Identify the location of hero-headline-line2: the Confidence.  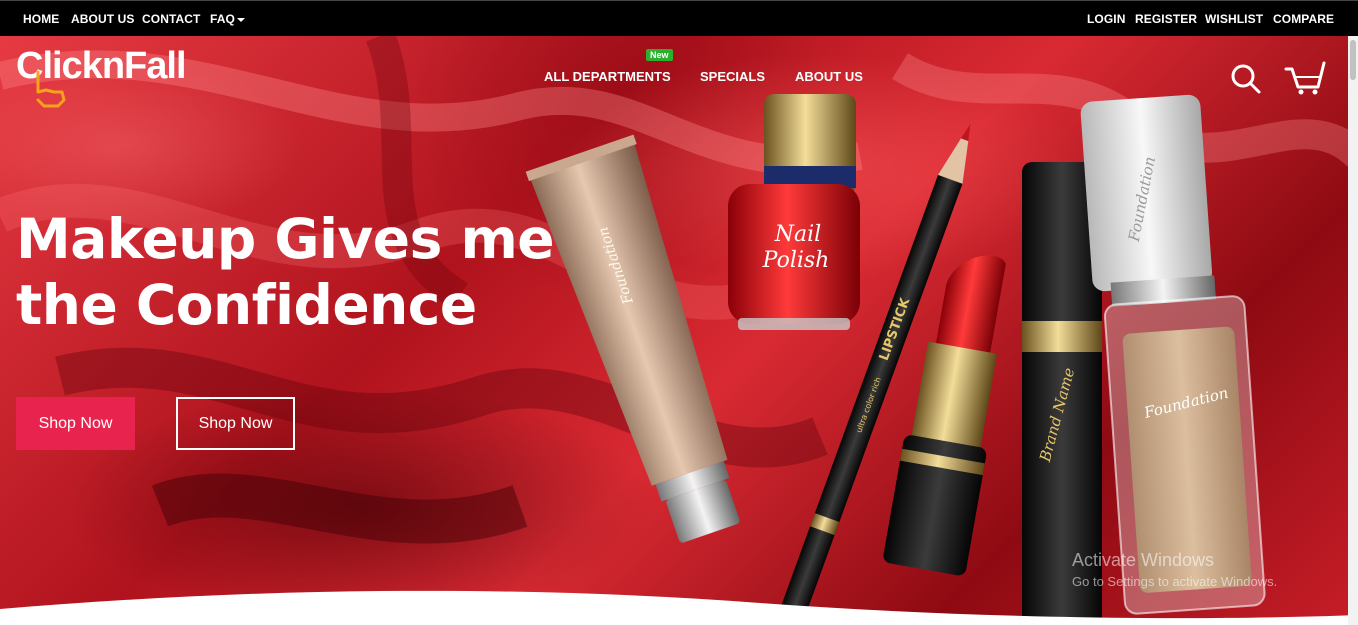
(246, 305).